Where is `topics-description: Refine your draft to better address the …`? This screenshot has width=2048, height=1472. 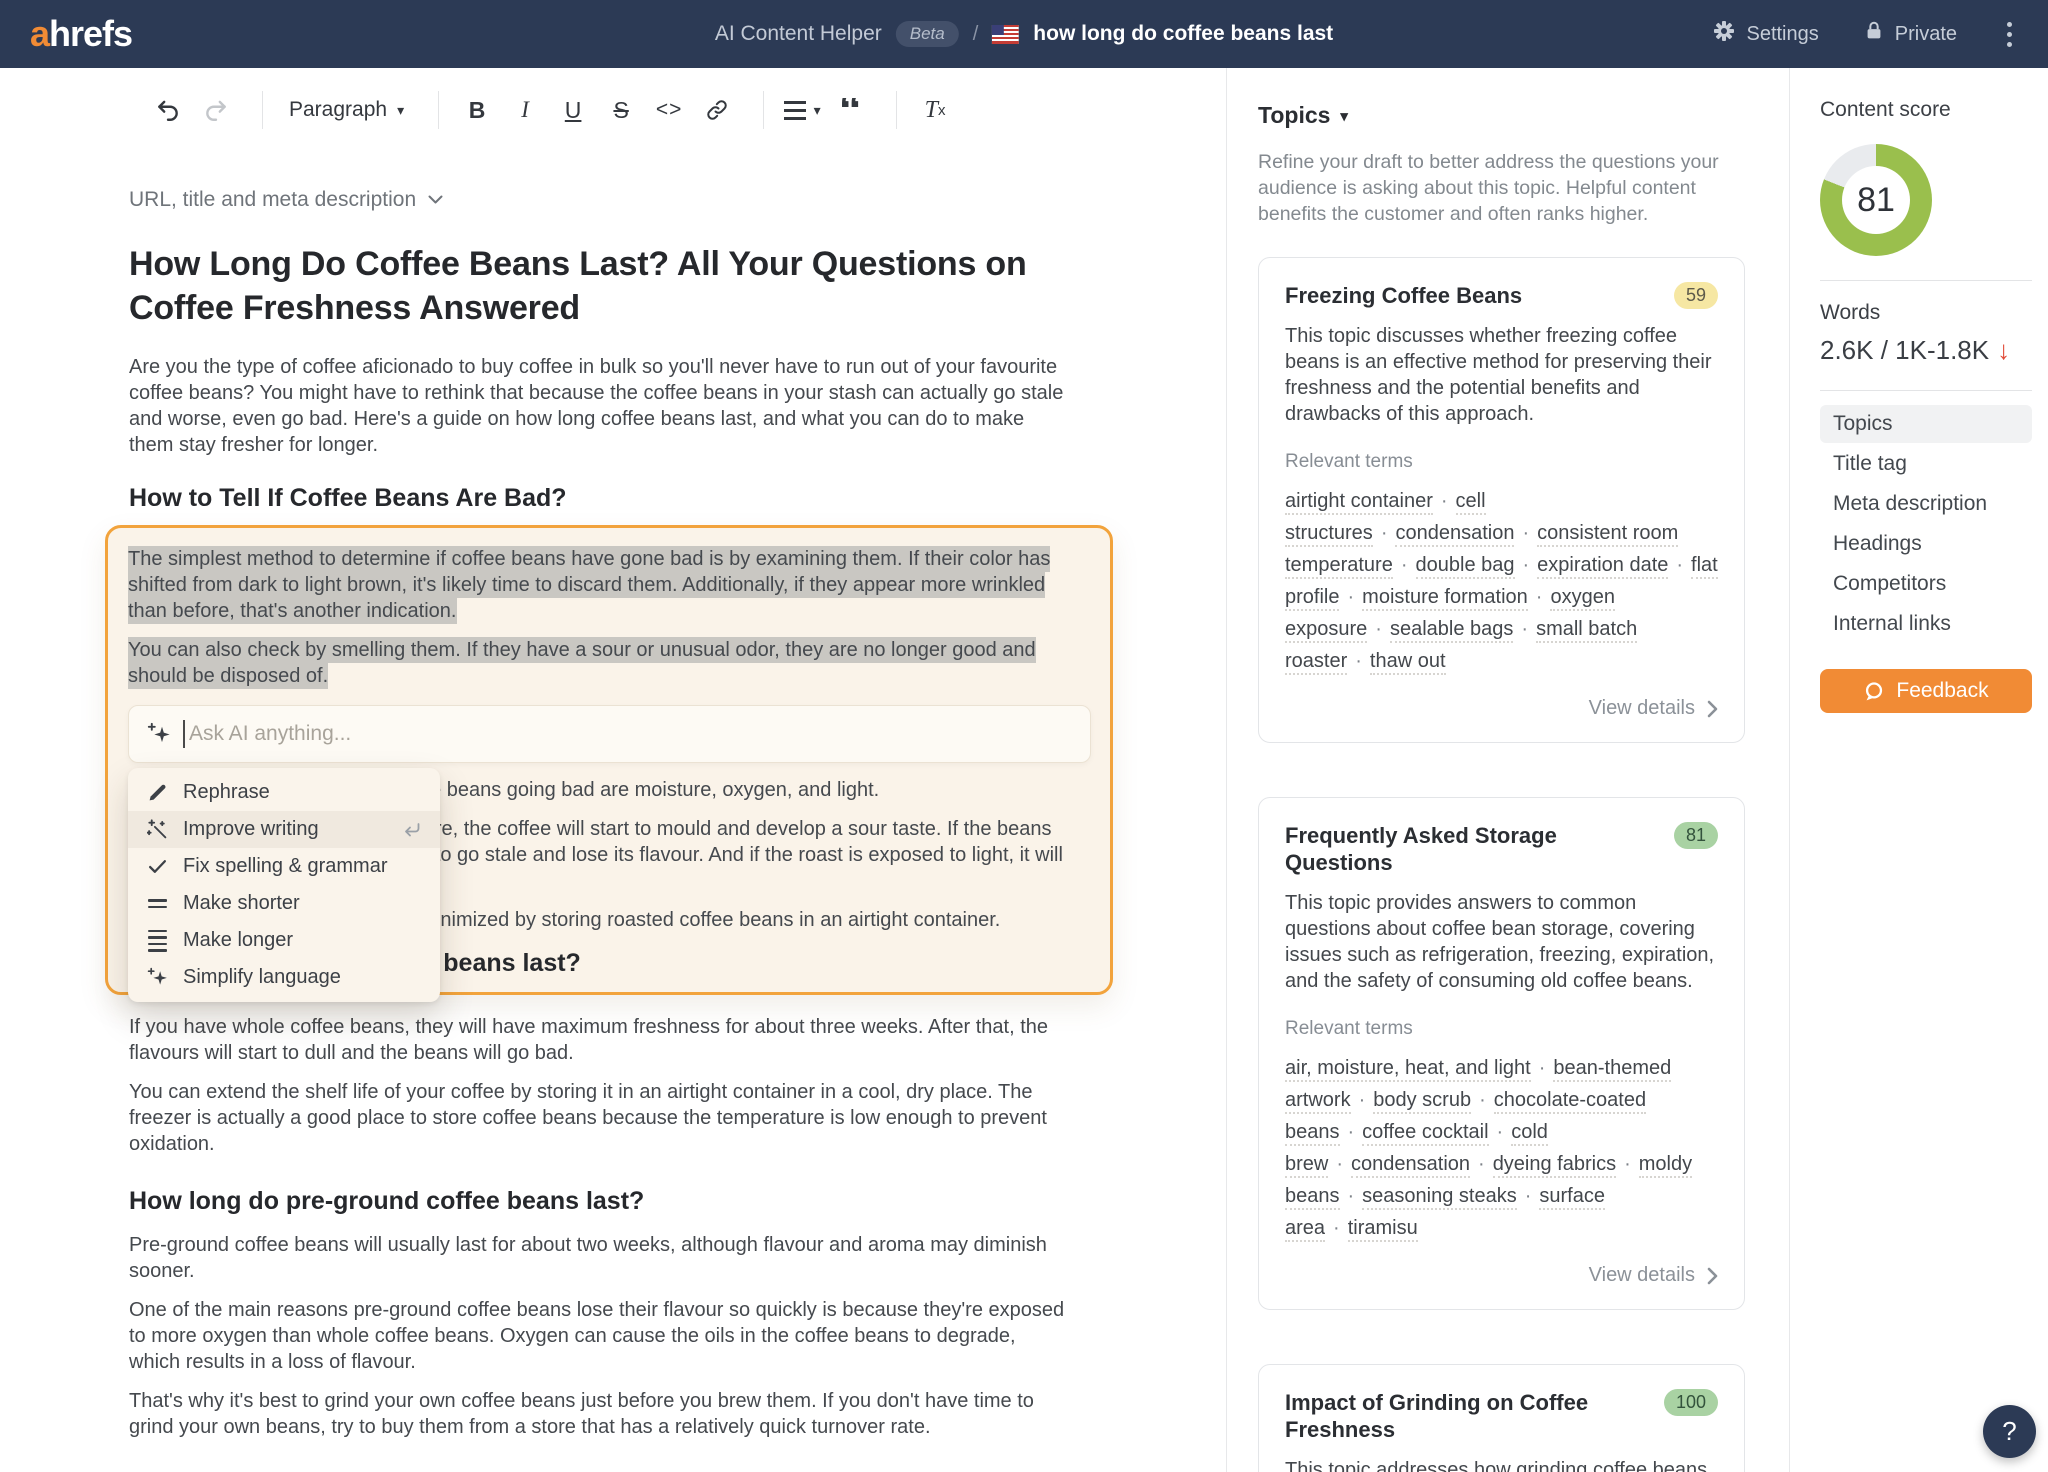
topics-description: Refine your draft to better address the … is located at coordinates (1488, 188).